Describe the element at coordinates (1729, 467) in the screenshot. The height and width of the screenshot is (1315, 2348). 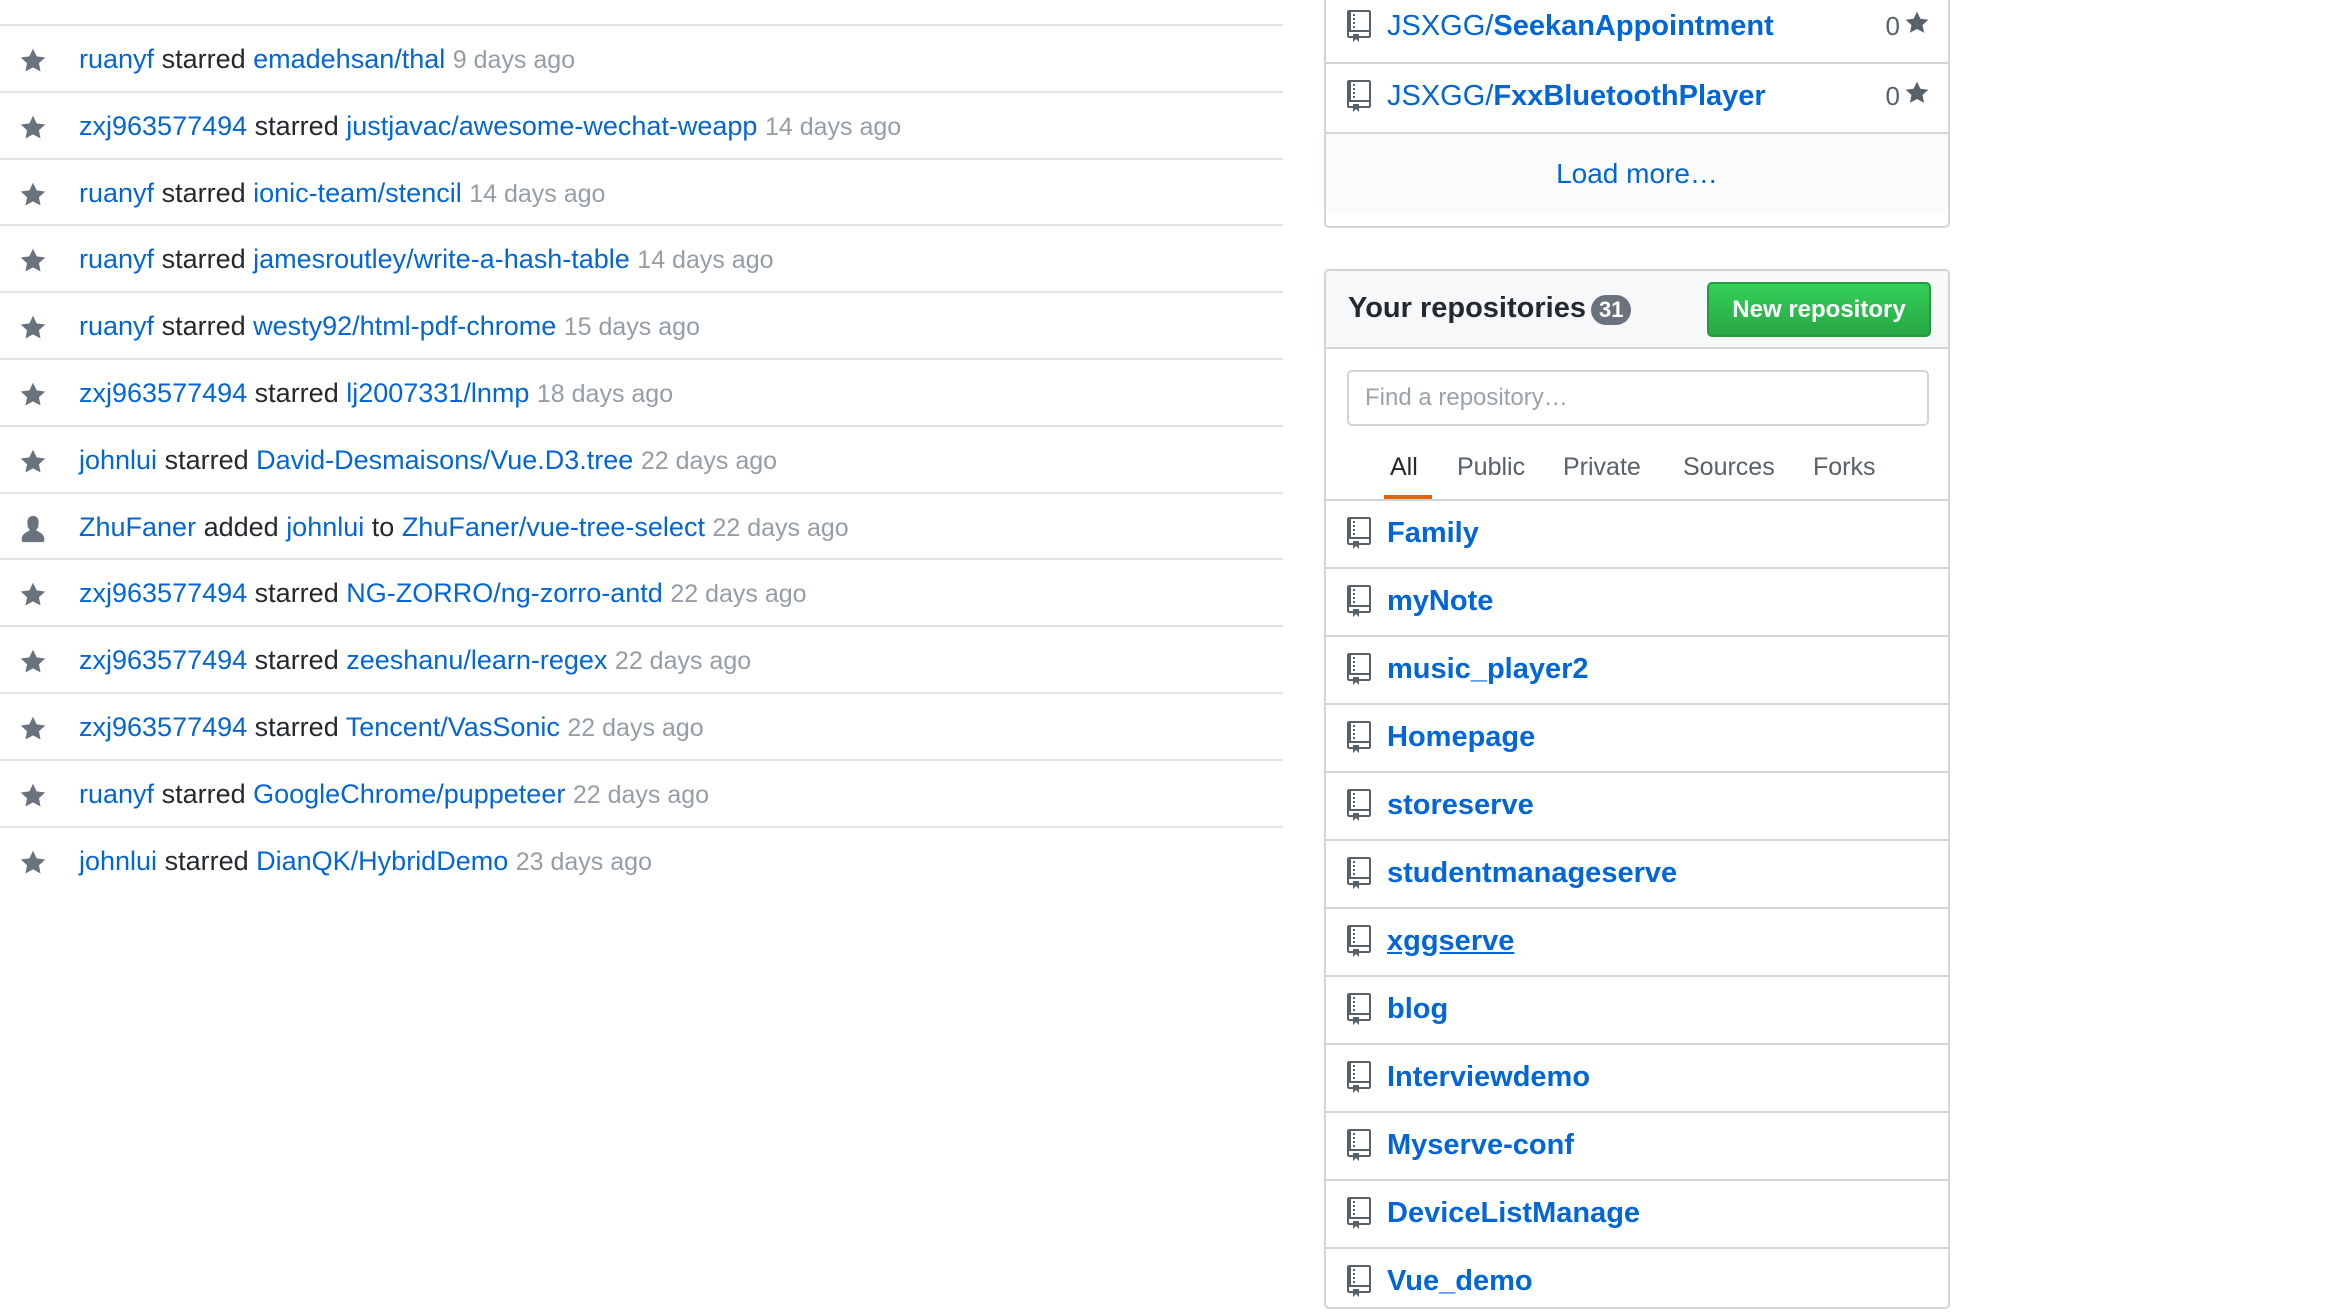
I see `tab-sources: Sources` at that location.